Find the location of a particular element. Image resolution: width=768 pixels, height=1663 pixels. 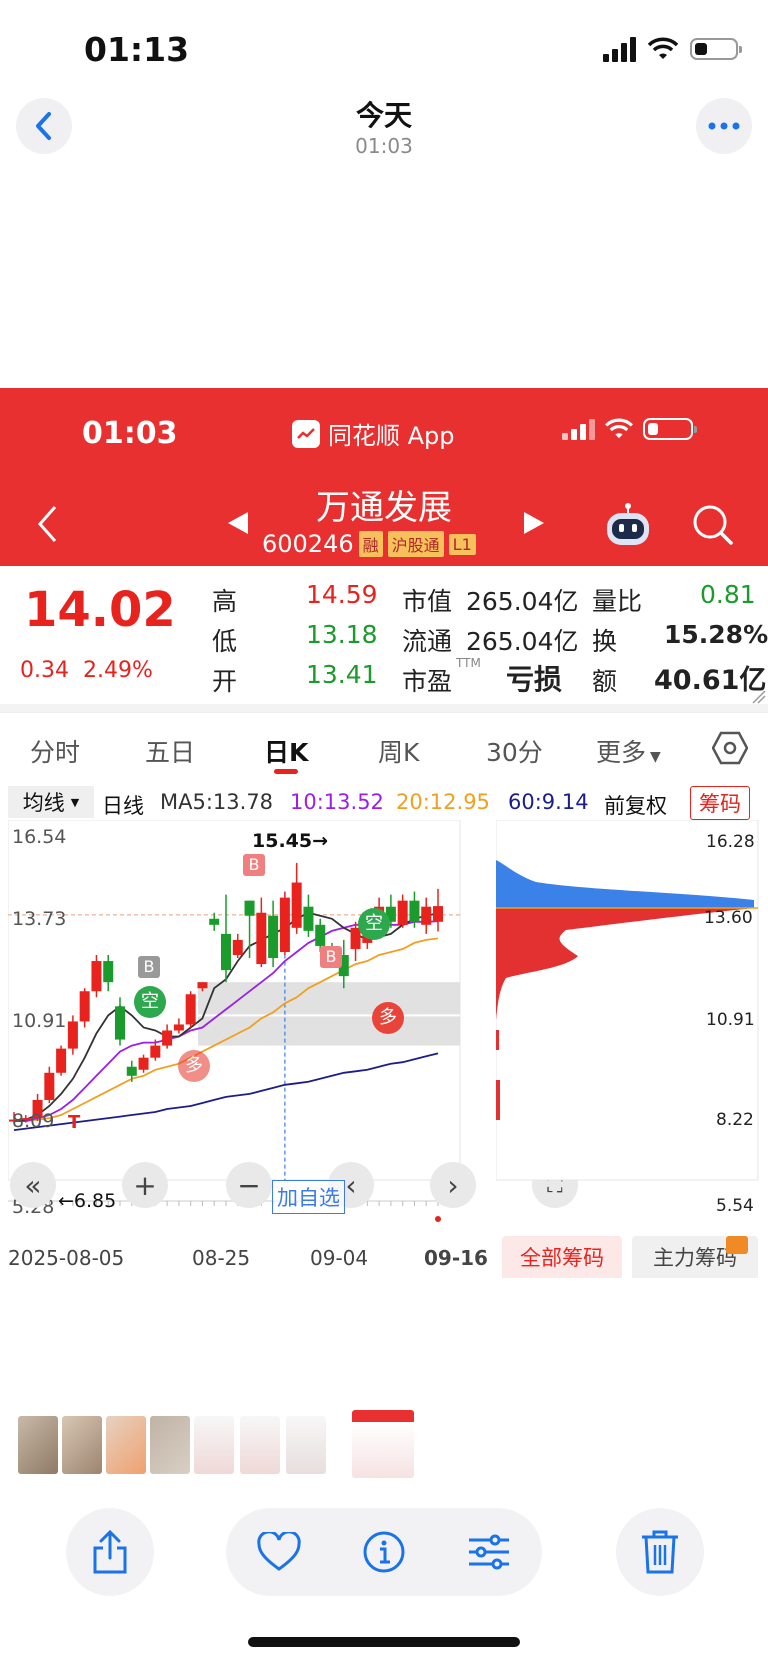

lock-icon is located at coordinates (737, 1245).